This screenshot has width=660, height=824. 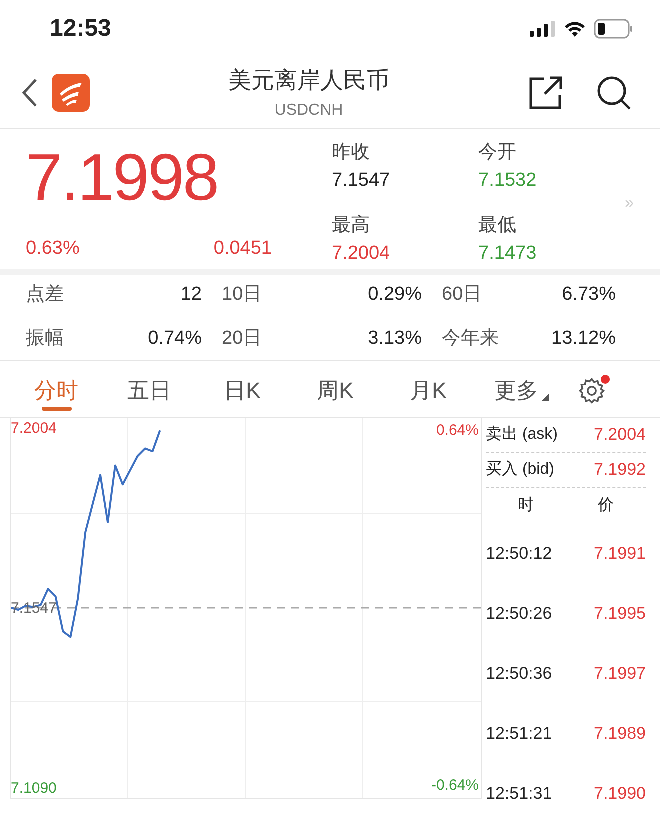 I want to click on app-logo-icon, so click(x=71, y=93).